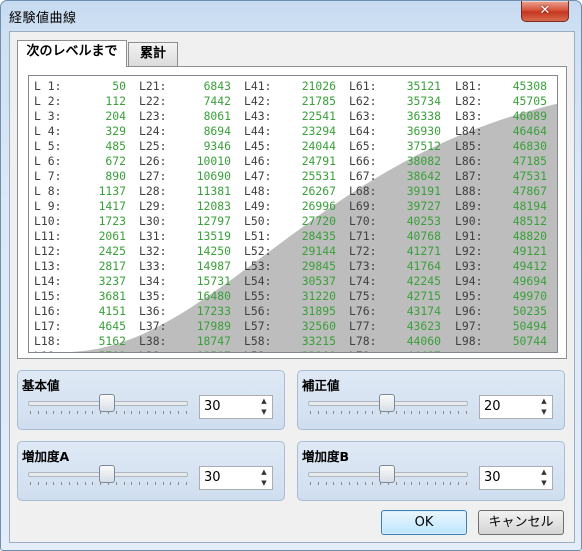 The image size is (582, 551). Describe the element at coordinates (521, 522) in the screenshot. I see `cancel-button: キャンセル` at that location.